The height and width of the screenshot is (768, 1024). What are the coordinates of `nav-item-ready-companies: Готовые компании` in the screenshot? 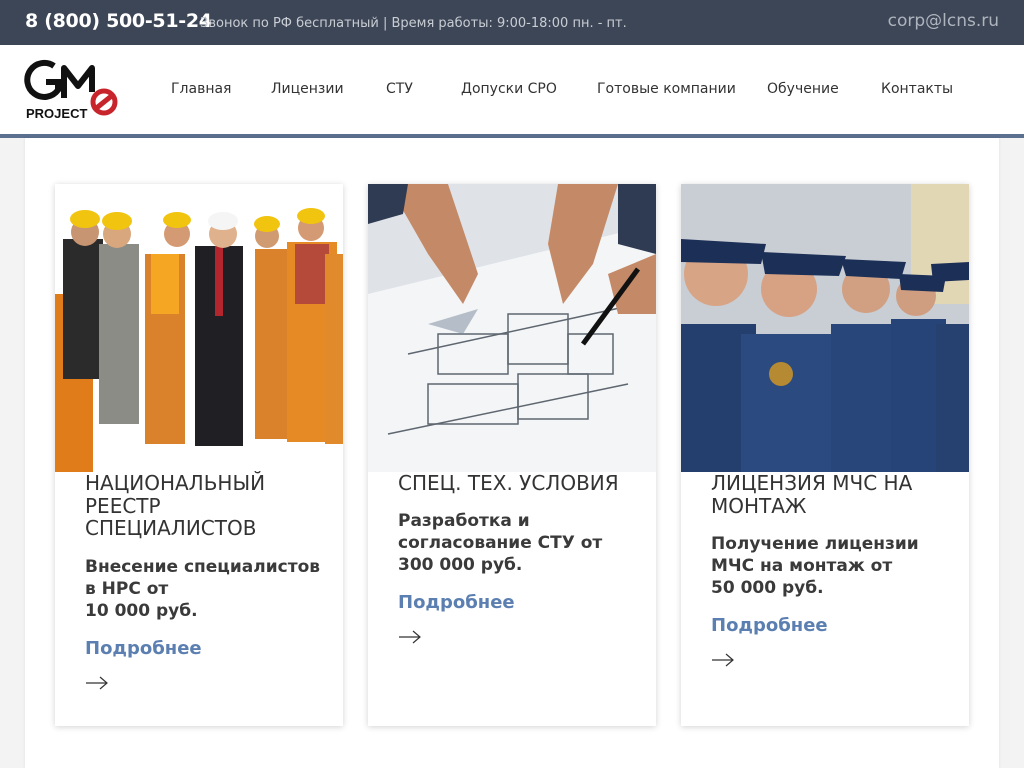 It's located at (666, 89).